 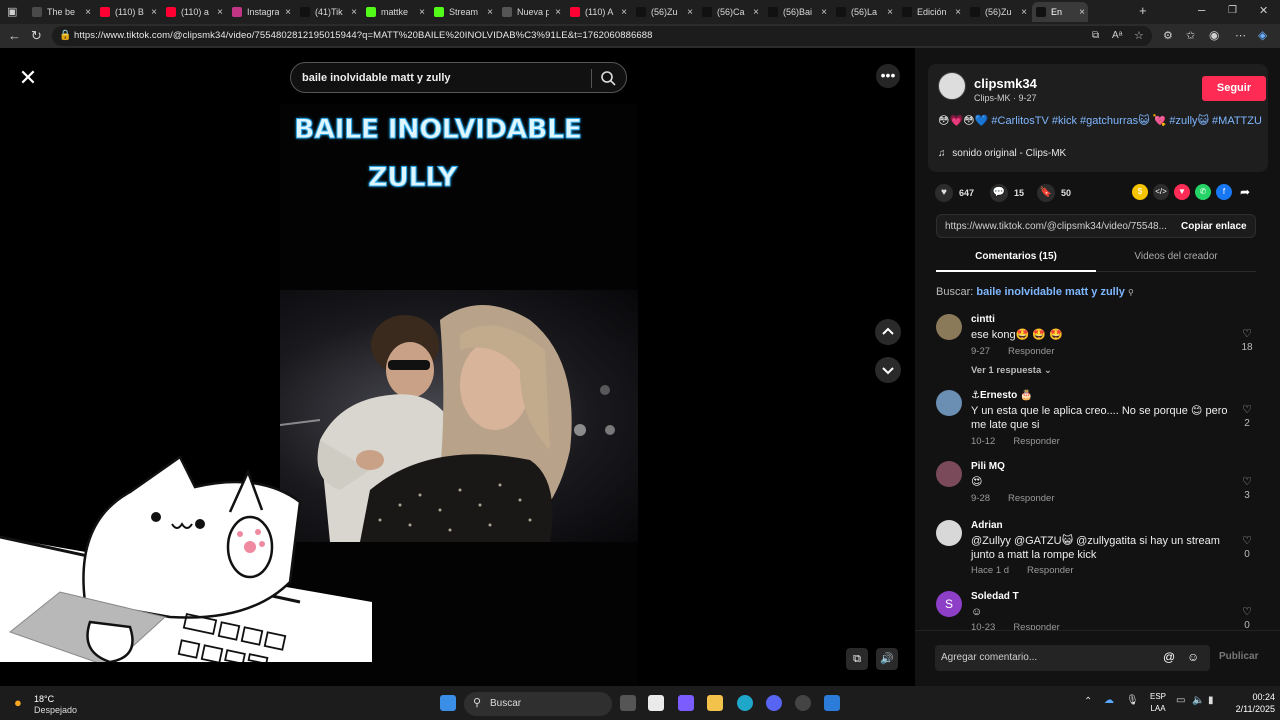 I want to click on publish-button: Publicar, so click(x=1238, y=656).